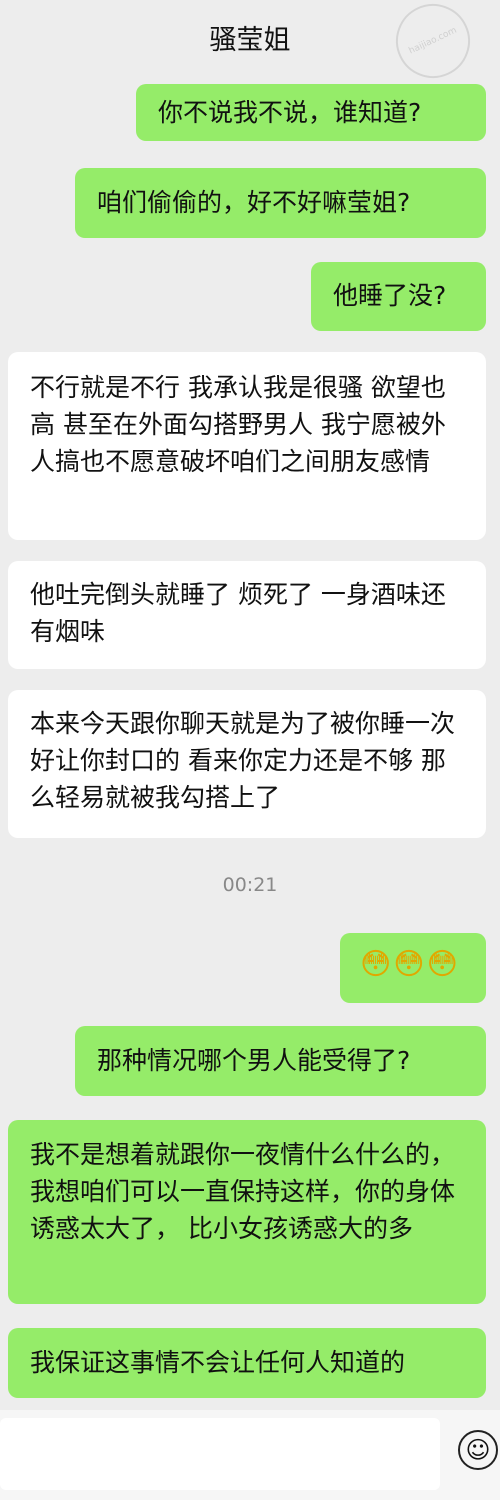 The image size is (500, 1500). I want to click on watermark-logo: haijiao.com, so click(433, 45).